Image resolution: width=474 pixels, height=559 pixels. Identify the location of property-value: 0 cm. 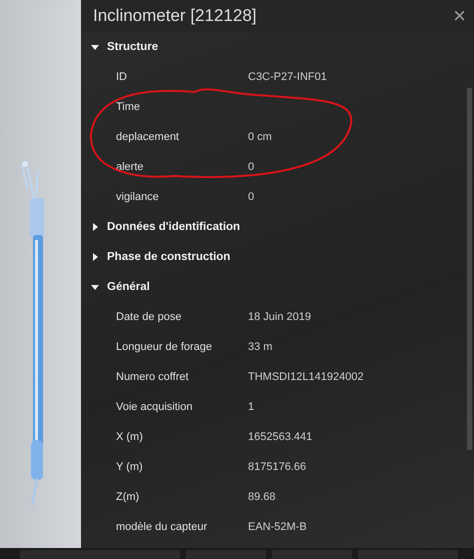
(260, 137).